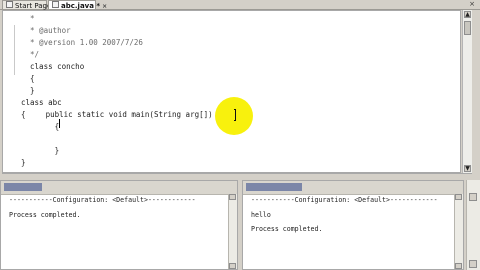 The image size is (480, 270). I want to click on java-file-icon, so click(55, 4).